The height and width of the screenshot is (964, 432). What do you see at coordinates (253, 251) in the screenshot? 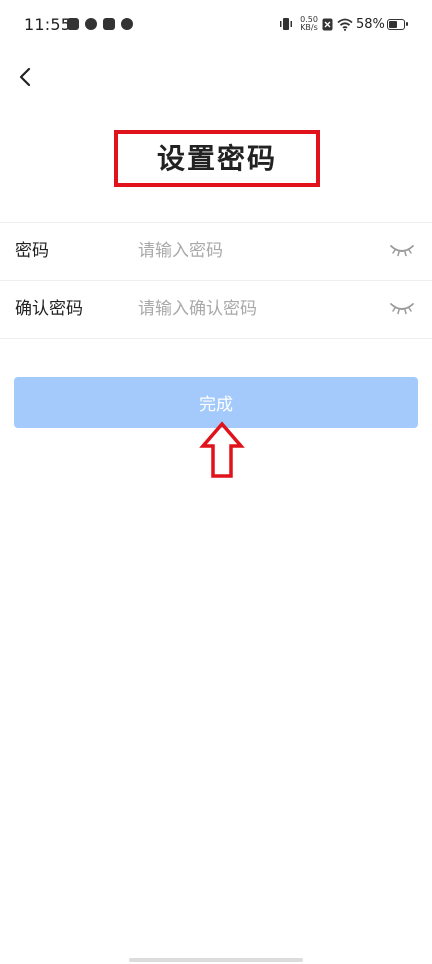
I see `password-input` at bounding box center [253, 251].